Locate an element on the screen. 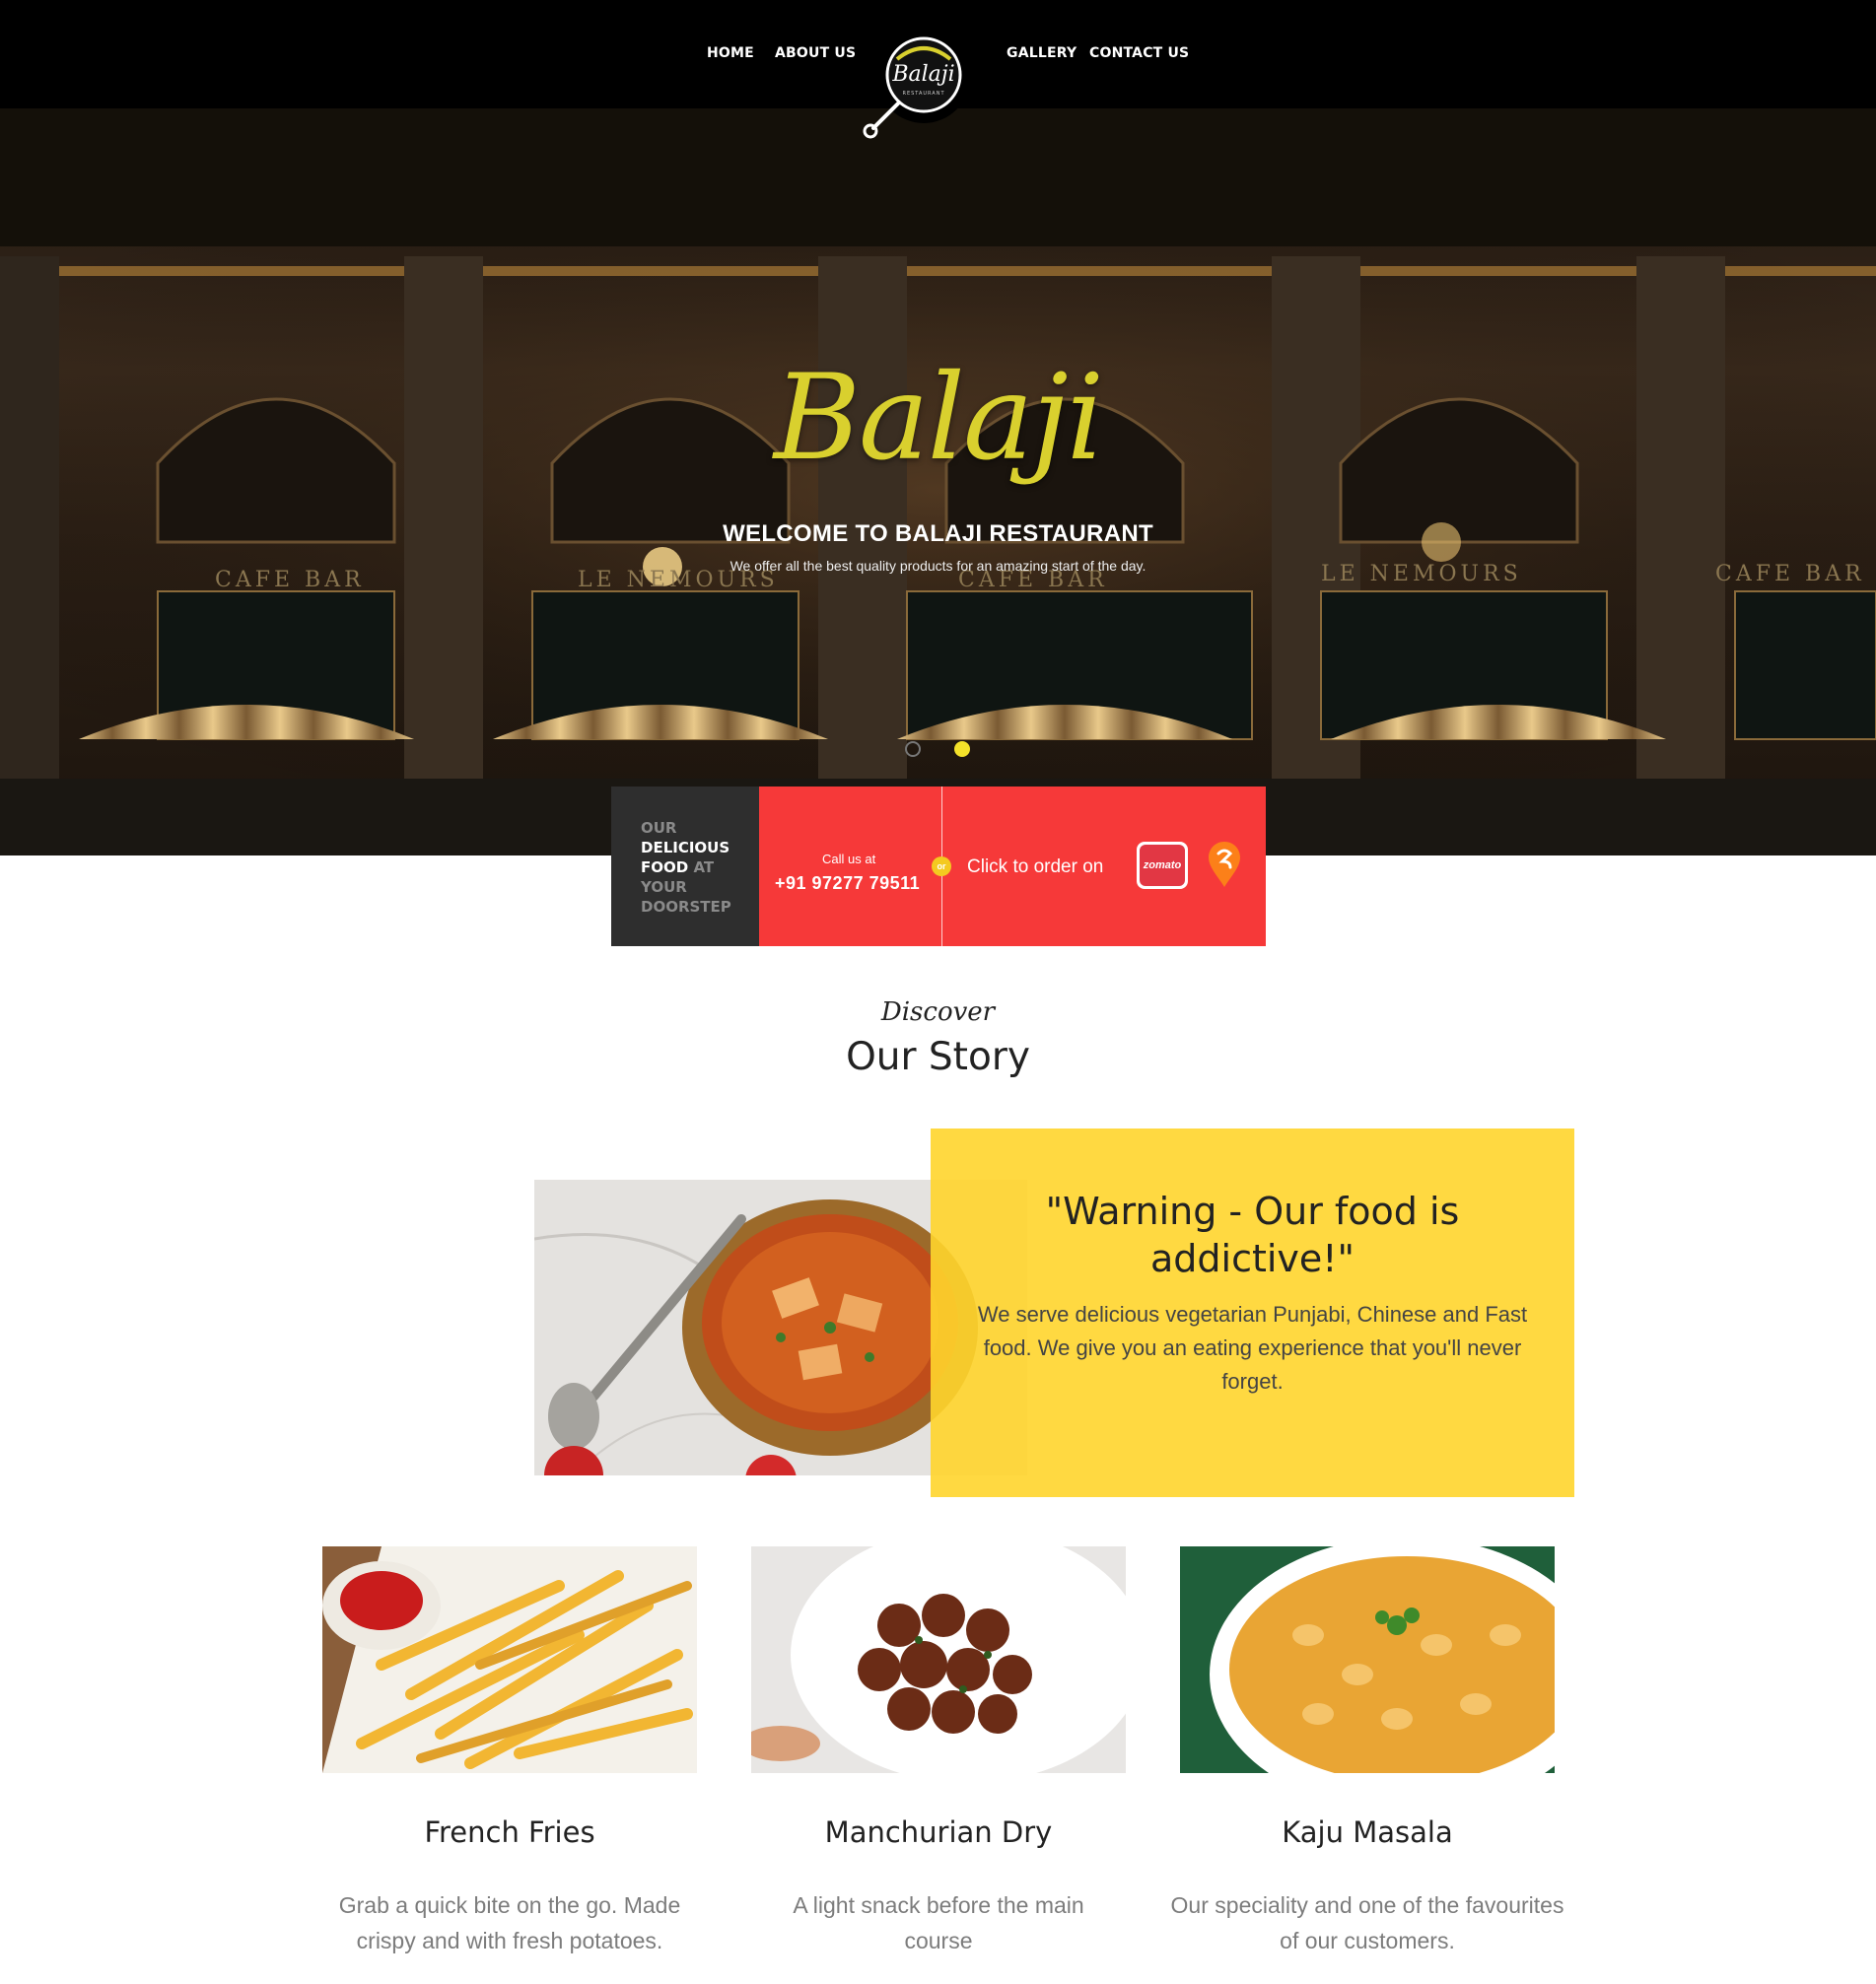  swiggy-icon is located at coordinates (1224, 865).